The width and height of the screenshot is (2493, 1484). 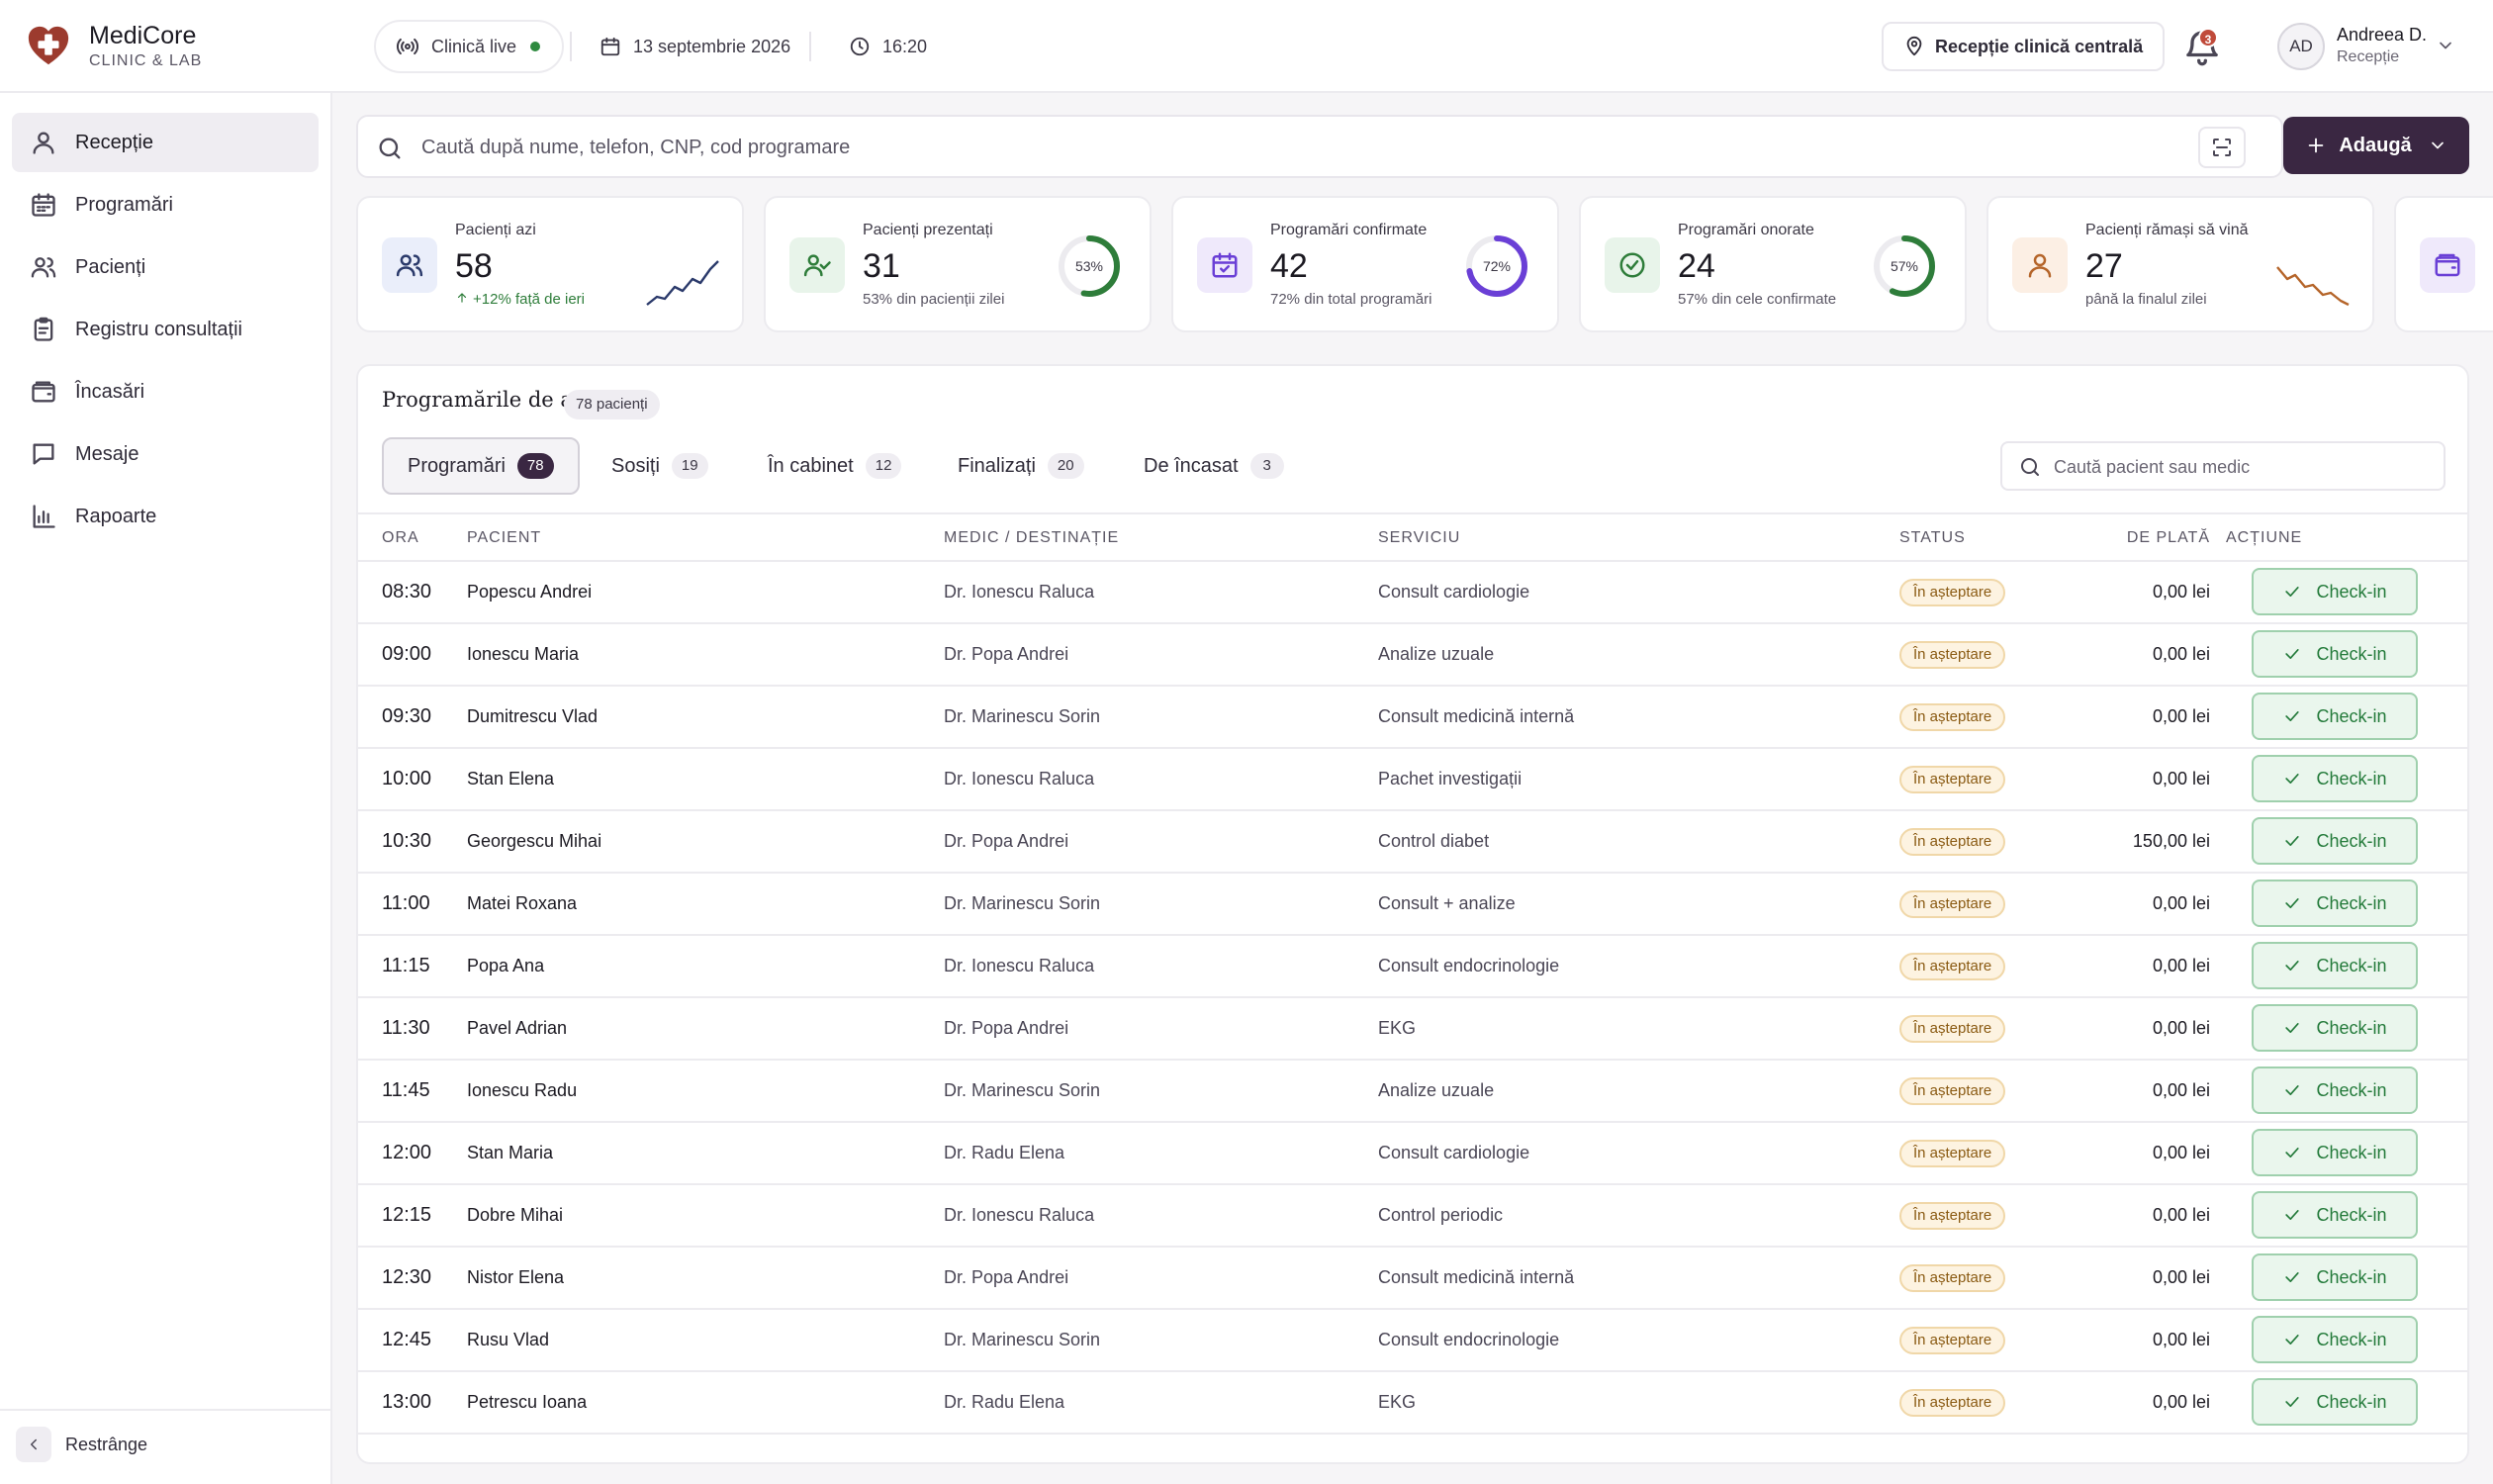 What do you see at coordinates (495, 230) in the screenshot?
I see `stat-title: Pacienți azi` at bounding box center [495, 230].